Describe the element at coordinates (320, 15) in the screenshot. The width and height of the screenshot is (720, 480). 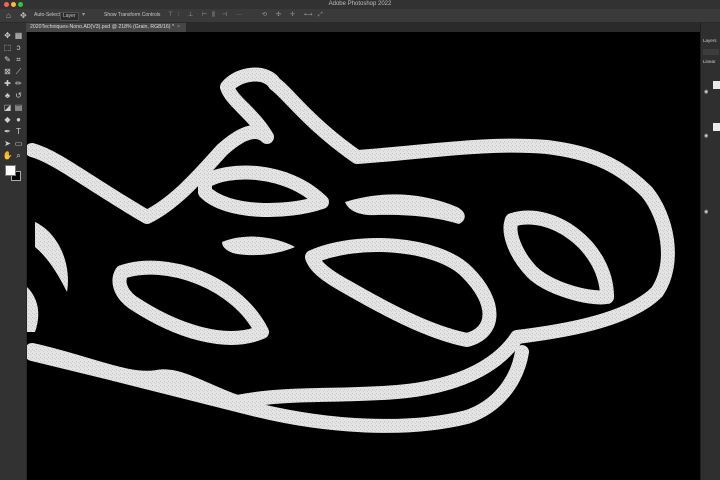
I see `scale-3d-icon: ⤢` at that location.